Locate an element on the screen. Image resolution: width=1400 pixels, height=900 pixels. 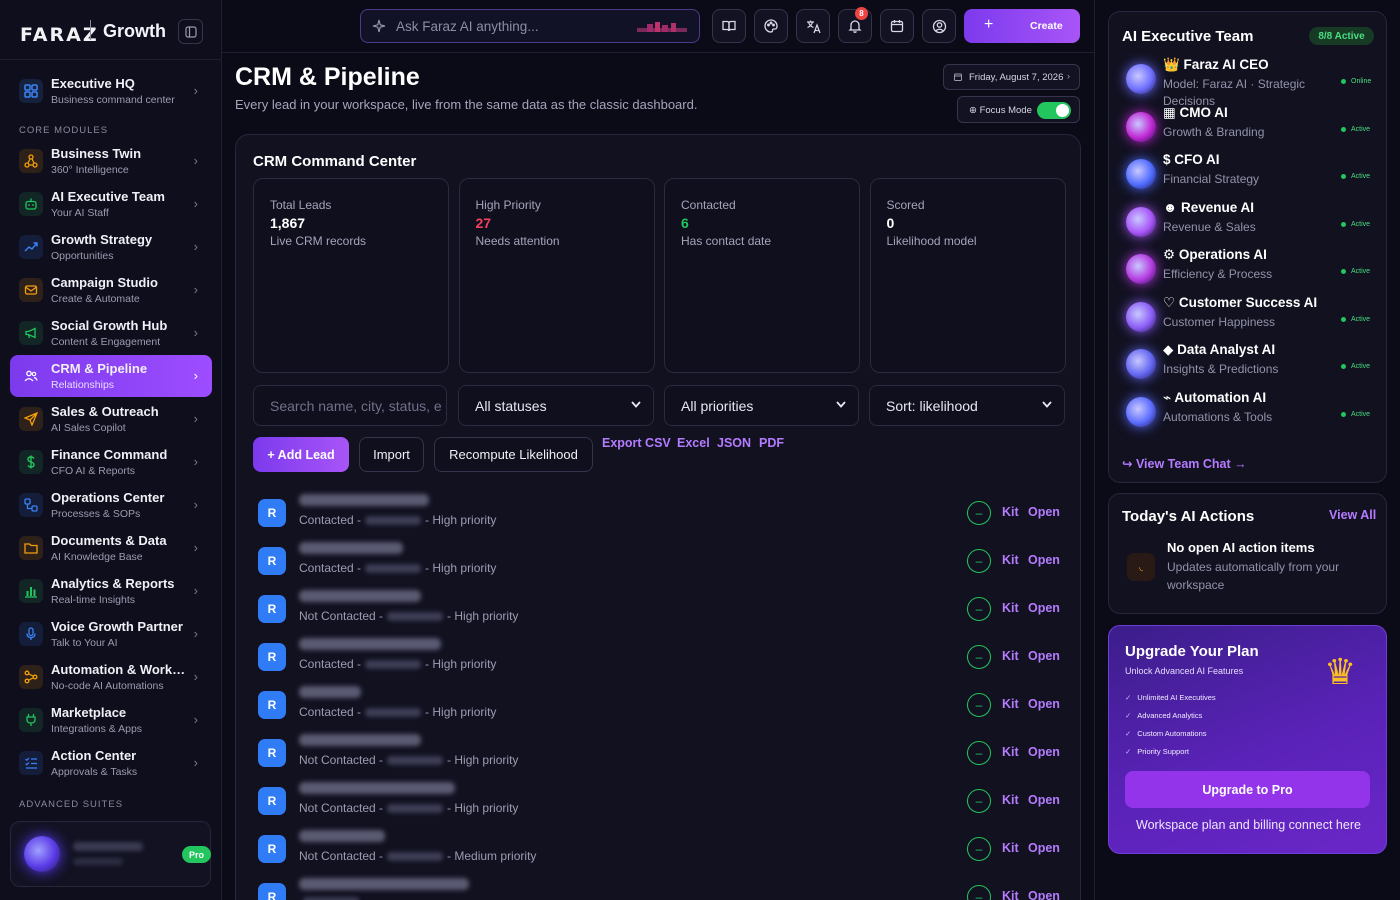
brand-logo: FARAZ is located at coordinates (59, 35).